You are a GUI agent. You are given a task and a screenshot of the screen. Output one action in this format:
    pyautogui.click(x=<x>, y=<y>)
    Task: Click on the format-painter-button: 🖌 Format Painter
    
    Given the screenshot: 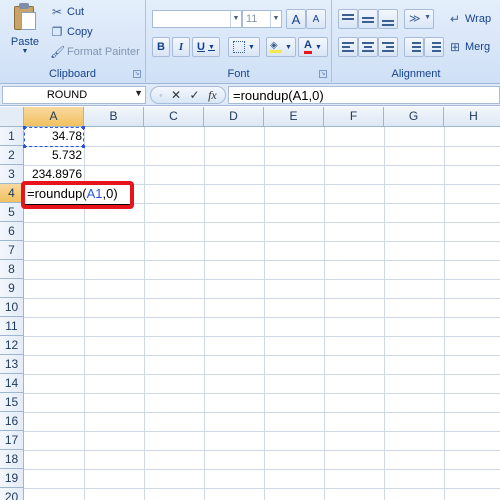 What is the action you would take?
    pyautogui.click(x=95, y=52)
    